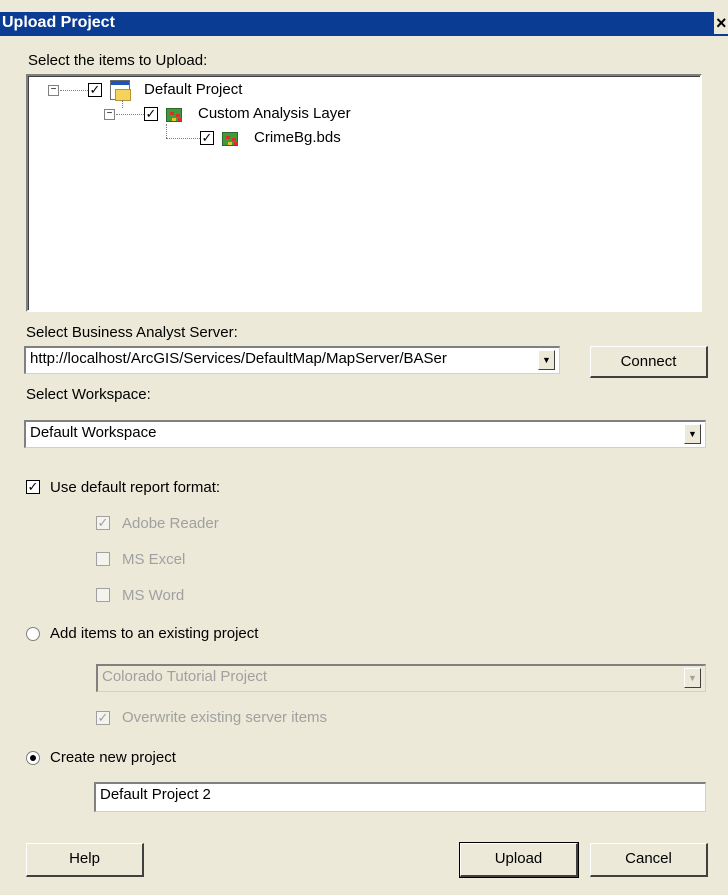 The height and width of the screenshot is (895, 728). What do you see at coordinates (58, 22) in the screenshot?
I see `window-title: Upload Project` at bounding box center [58, 22].